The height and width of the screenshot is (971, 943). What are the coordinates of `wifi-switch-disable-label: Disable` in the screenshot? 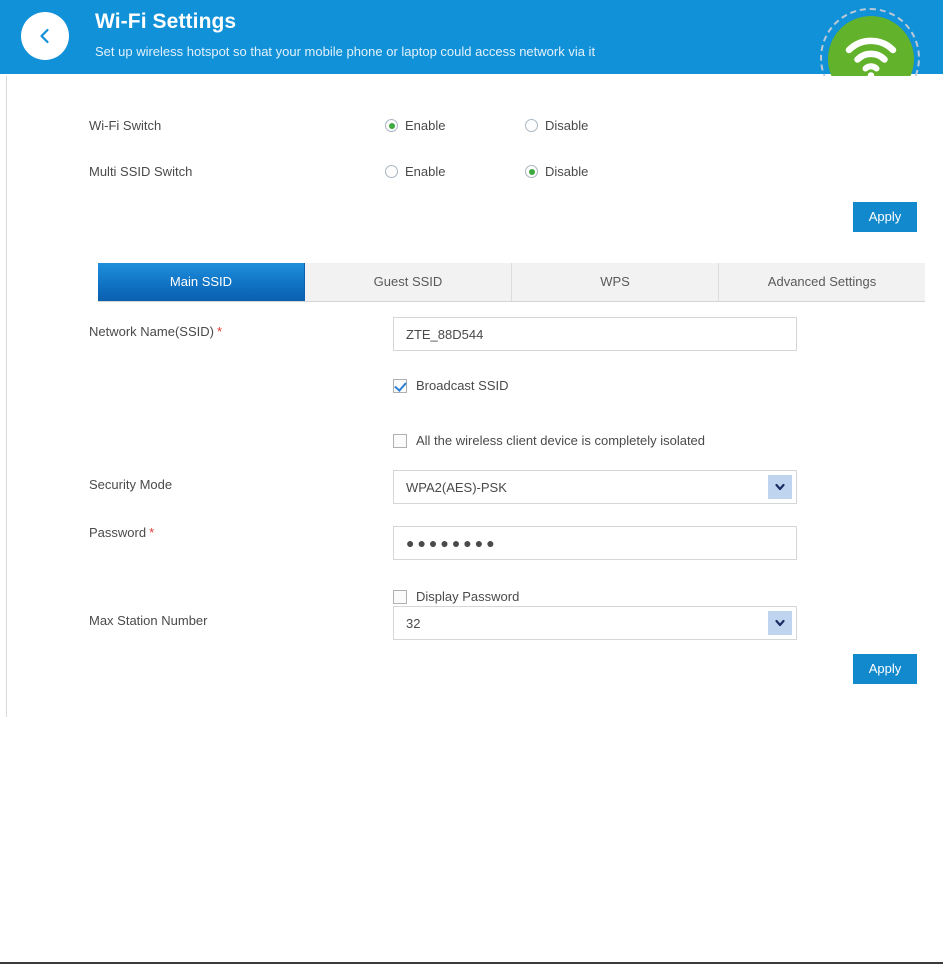 It's located at (567, 125).